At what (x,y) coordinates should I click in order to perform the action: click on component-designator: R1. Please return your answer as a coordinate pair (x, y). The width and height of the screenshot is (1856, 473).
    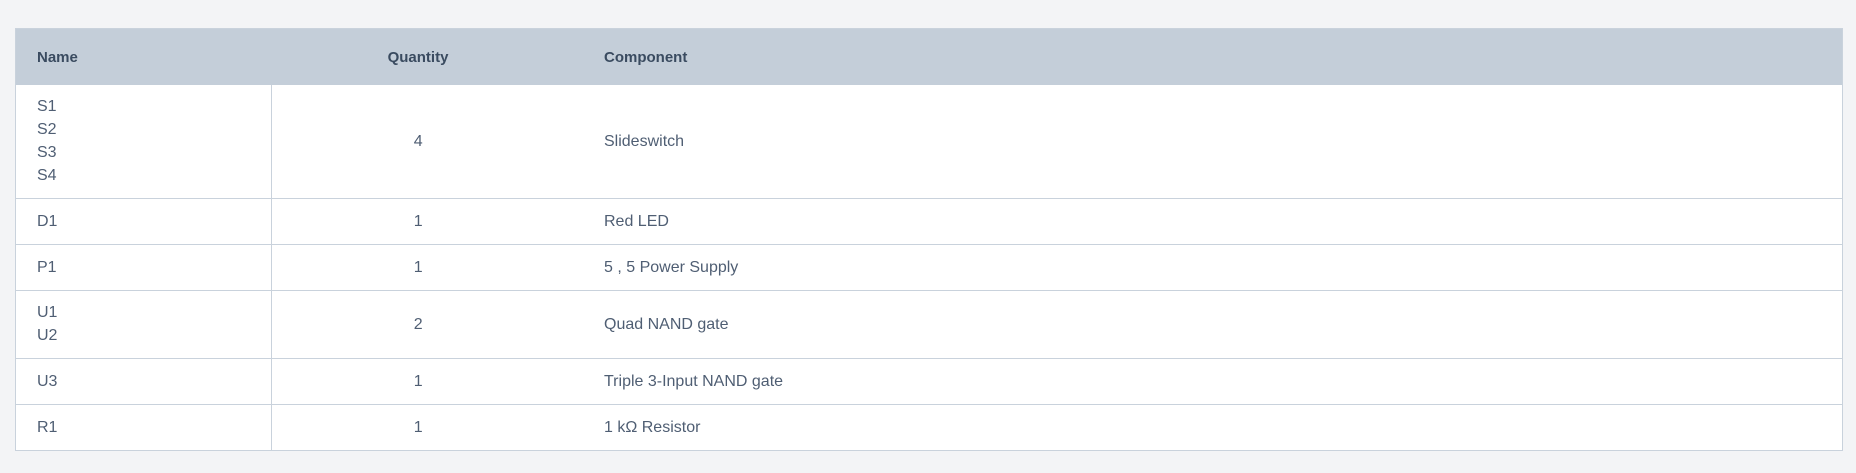
    Looking at the image, I should click on (47, 427).